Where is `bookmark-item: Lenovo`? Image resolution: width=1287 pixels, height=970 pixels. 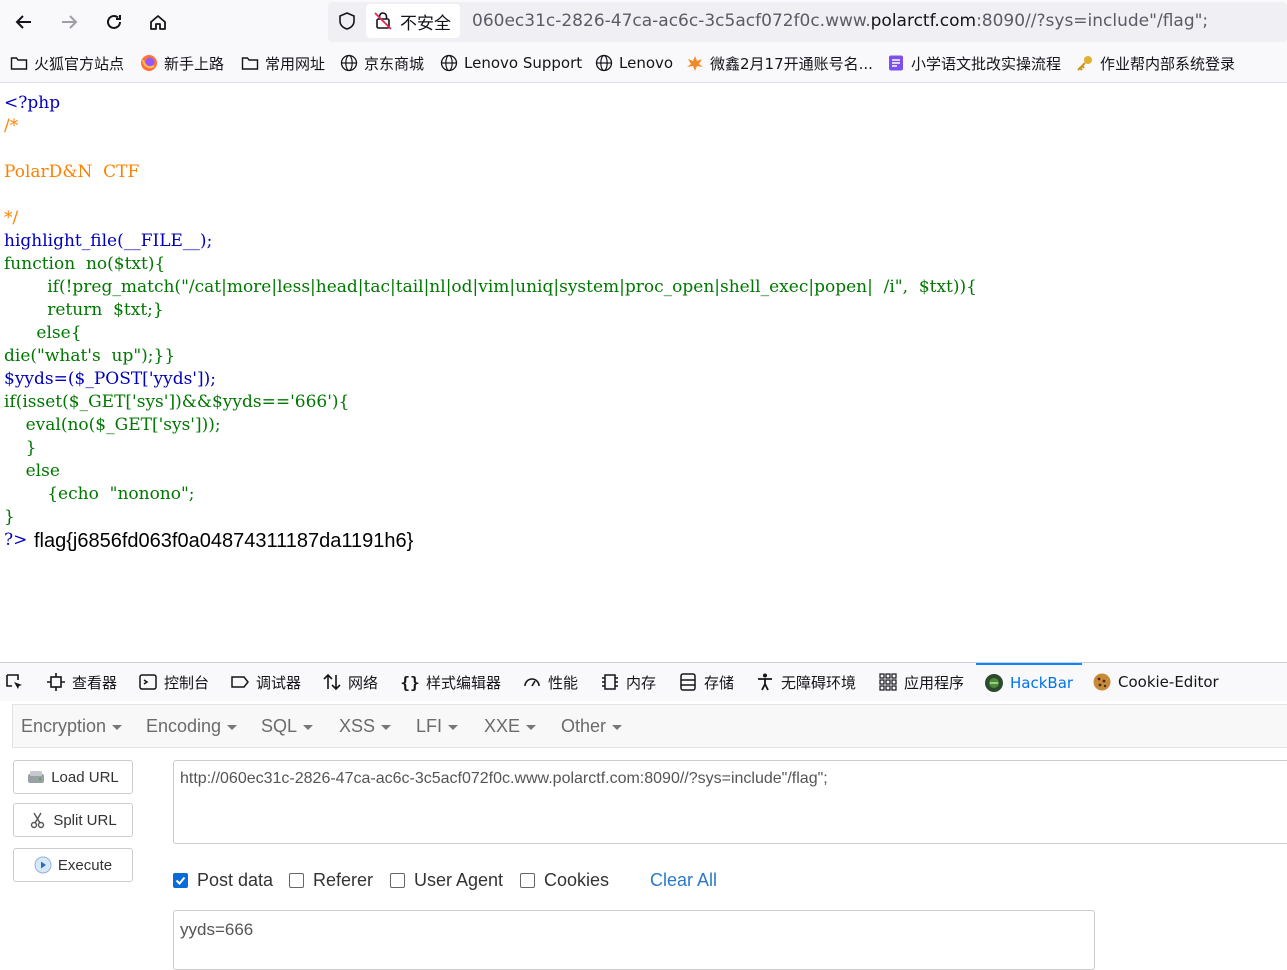 bookmark-item: Lenovo is located at coordinates (634, 63).